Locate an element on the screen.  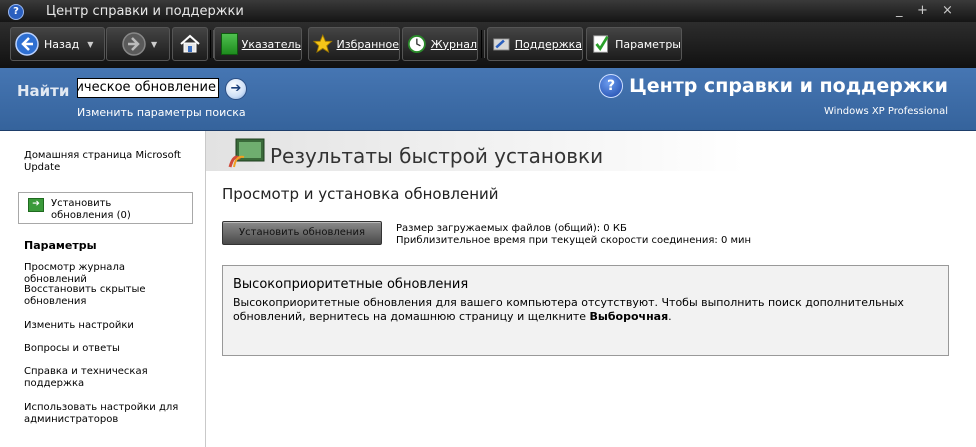
brand-title-block: ? Центр справки и поддержки is located at coordinates (773, 86).